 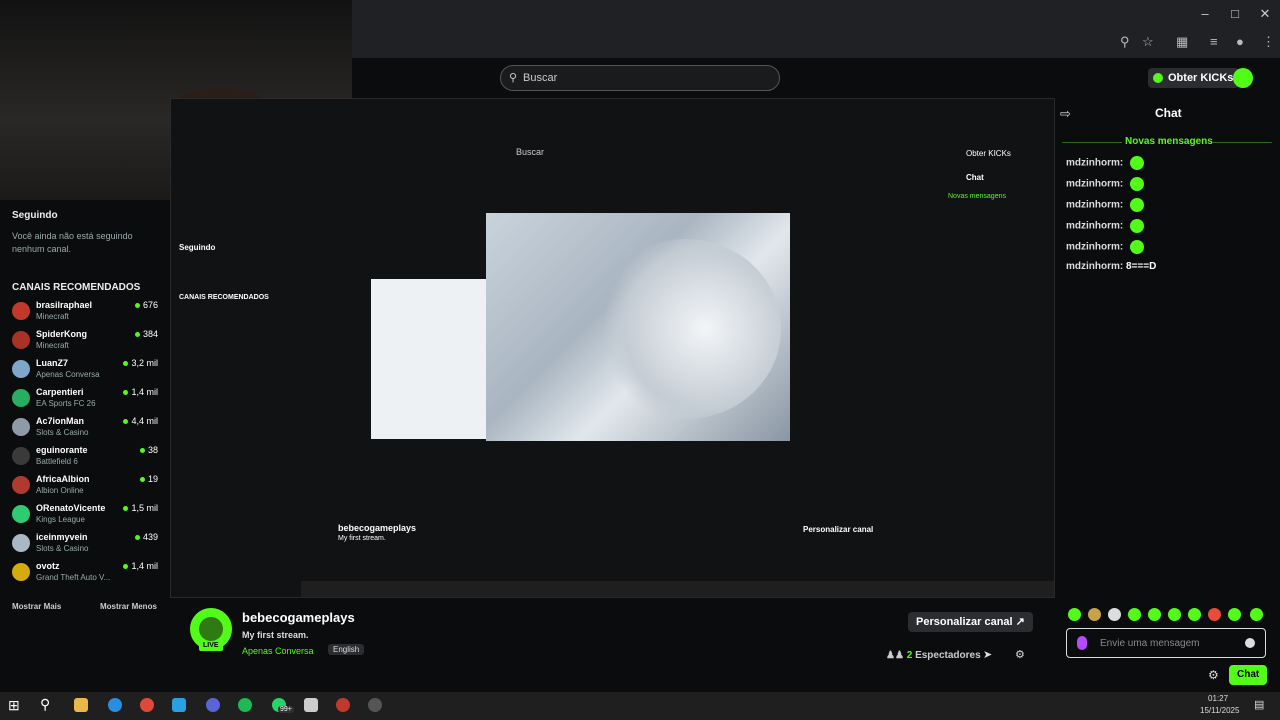 What do you see at coordinates (115, 705) in the screenshot?
I see `edge-icon` at bounding box center [115, 705].